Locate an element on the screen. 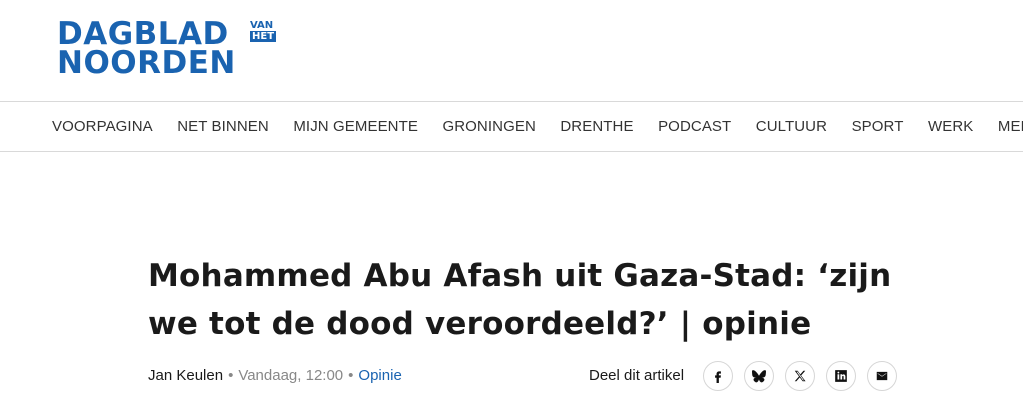  nav-item-meningen: MENINGEN is located at coordinates (1010, 126).